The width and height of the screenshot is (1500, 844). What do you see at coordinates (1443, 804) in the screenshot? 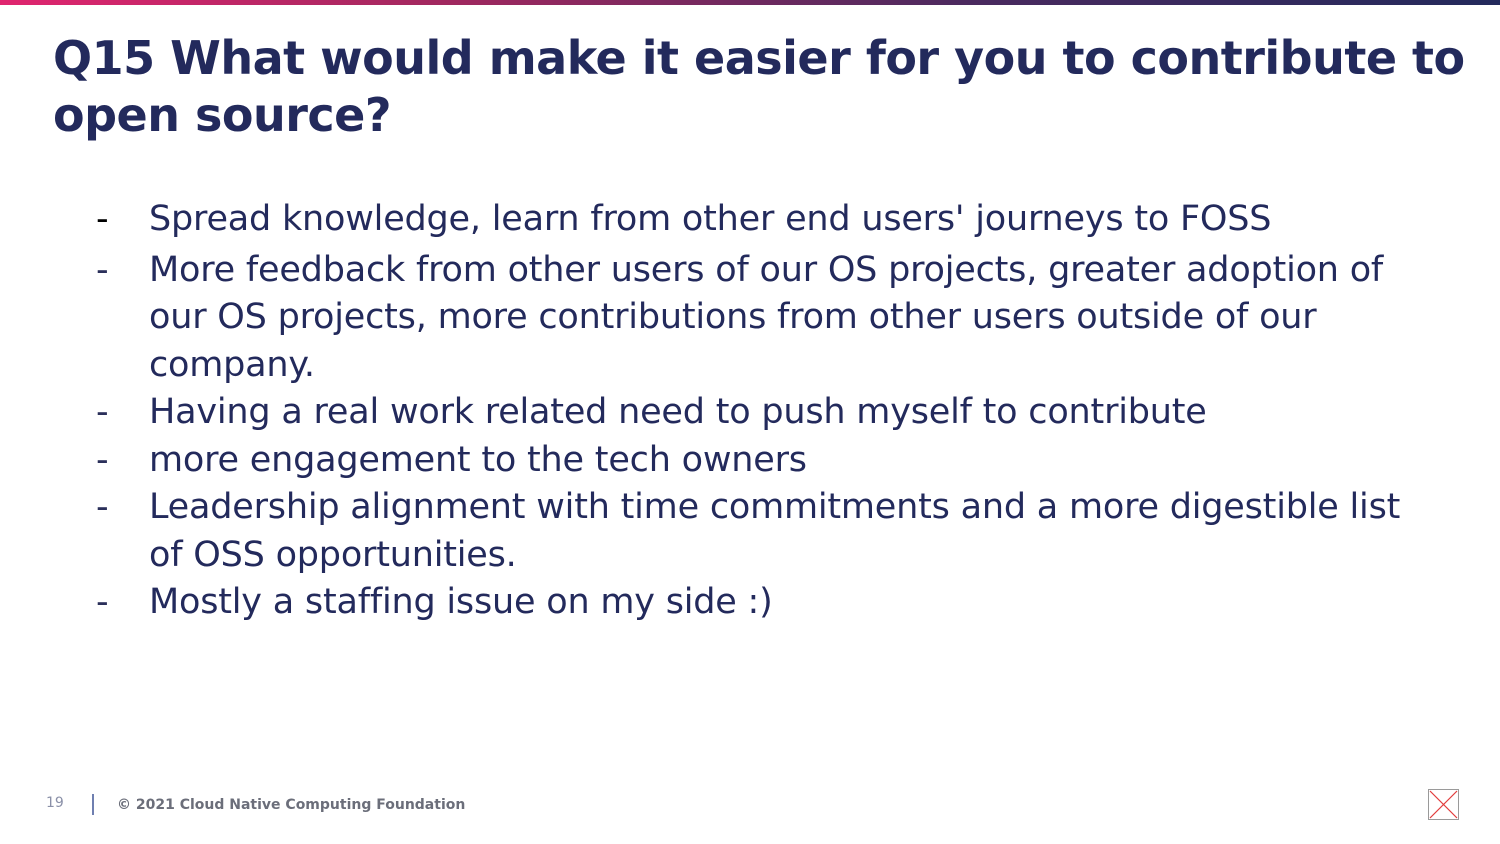
I see `broken-image-icon` at bounding box center [1443, 804].